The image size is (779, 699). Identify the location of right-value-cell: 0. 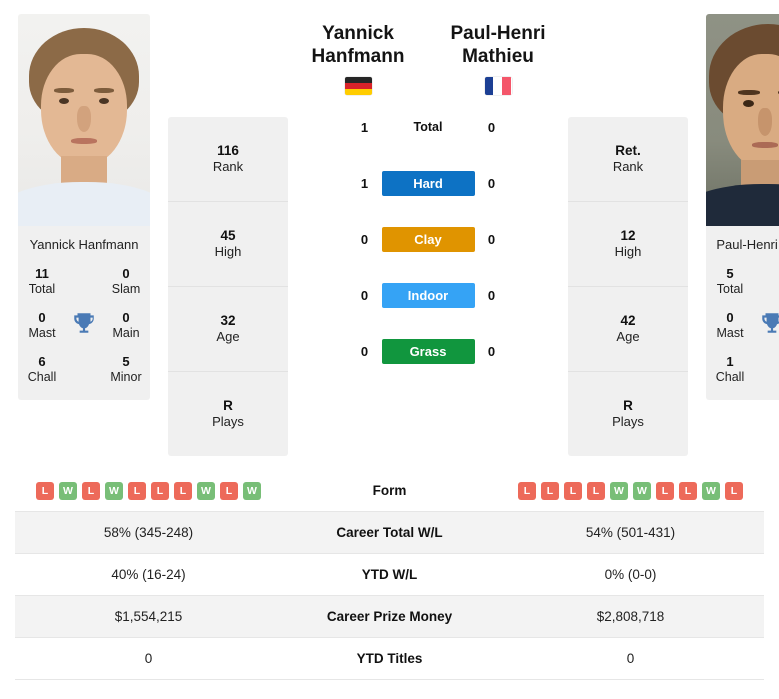
(630, 658).